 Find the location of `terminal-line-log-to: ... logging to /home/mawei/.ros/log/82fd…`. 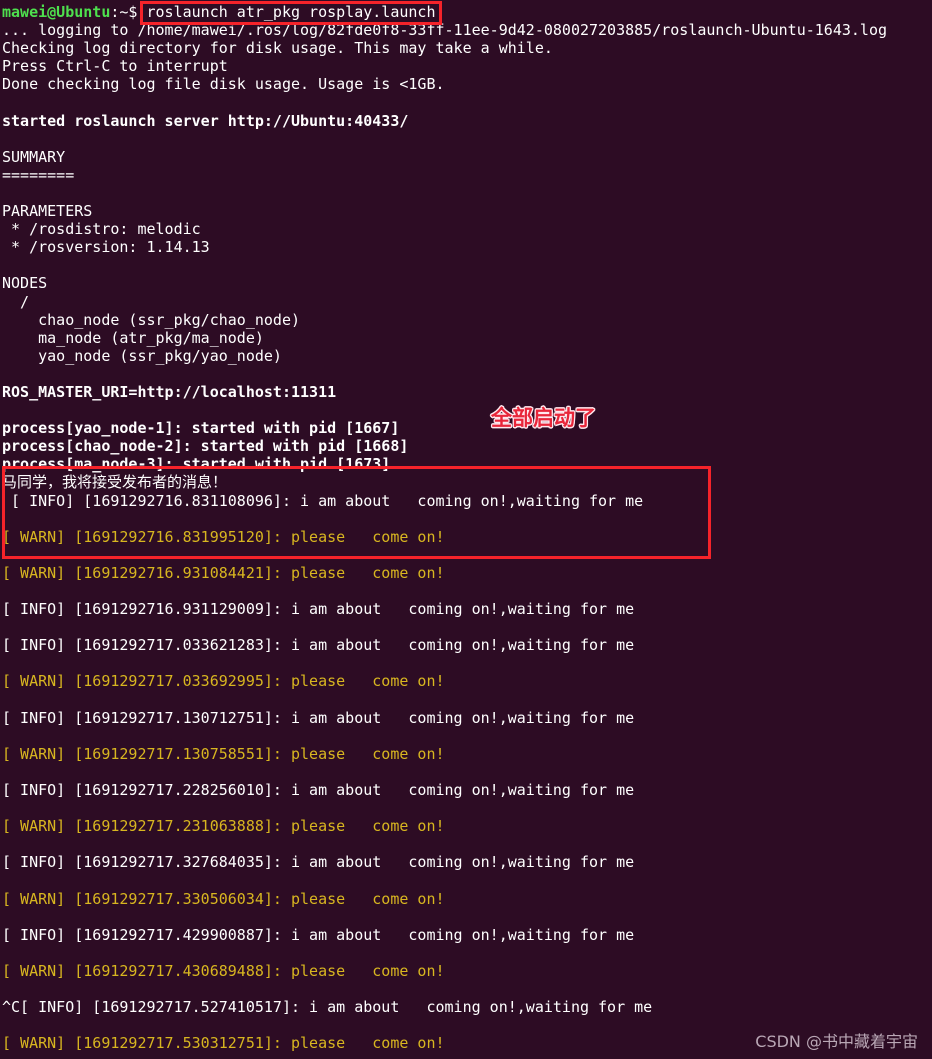

terminal-line-log-to: ... logging to /home/mawei/.ros/log/82fd… is located at coordinates (445, 30).